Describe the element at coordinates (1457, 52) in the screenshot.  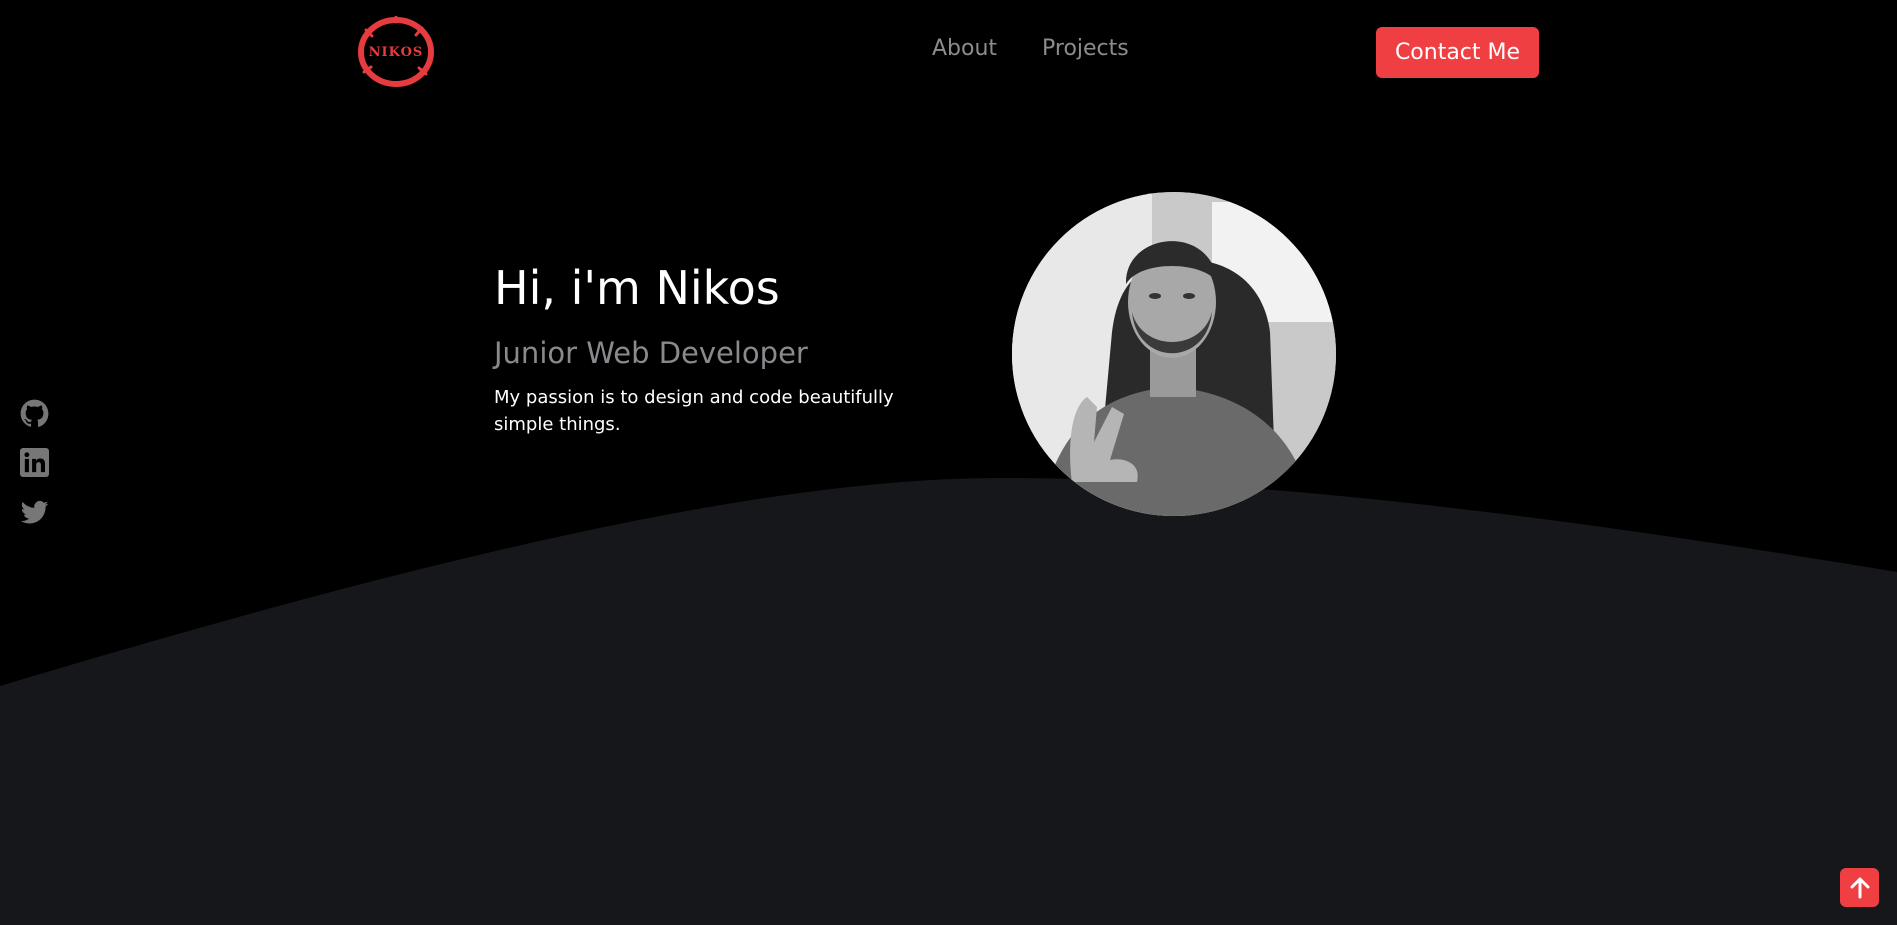
I see `contact-me-button: Contact Me` at that location.